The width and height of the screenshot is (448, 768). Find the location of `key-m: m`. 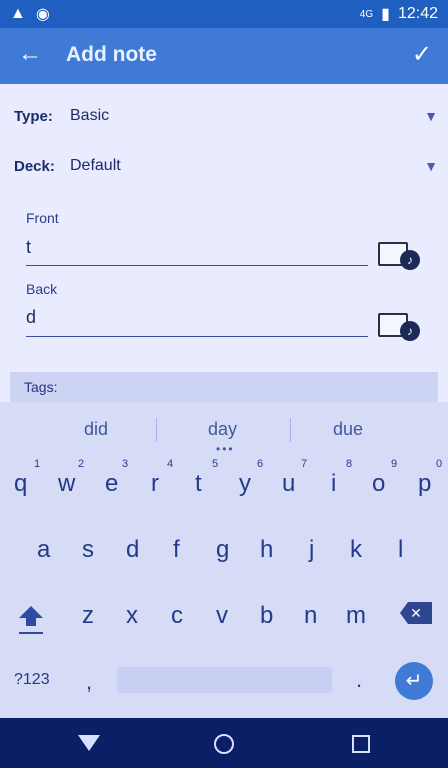

key-m: m is located at coordinates (356, 616).